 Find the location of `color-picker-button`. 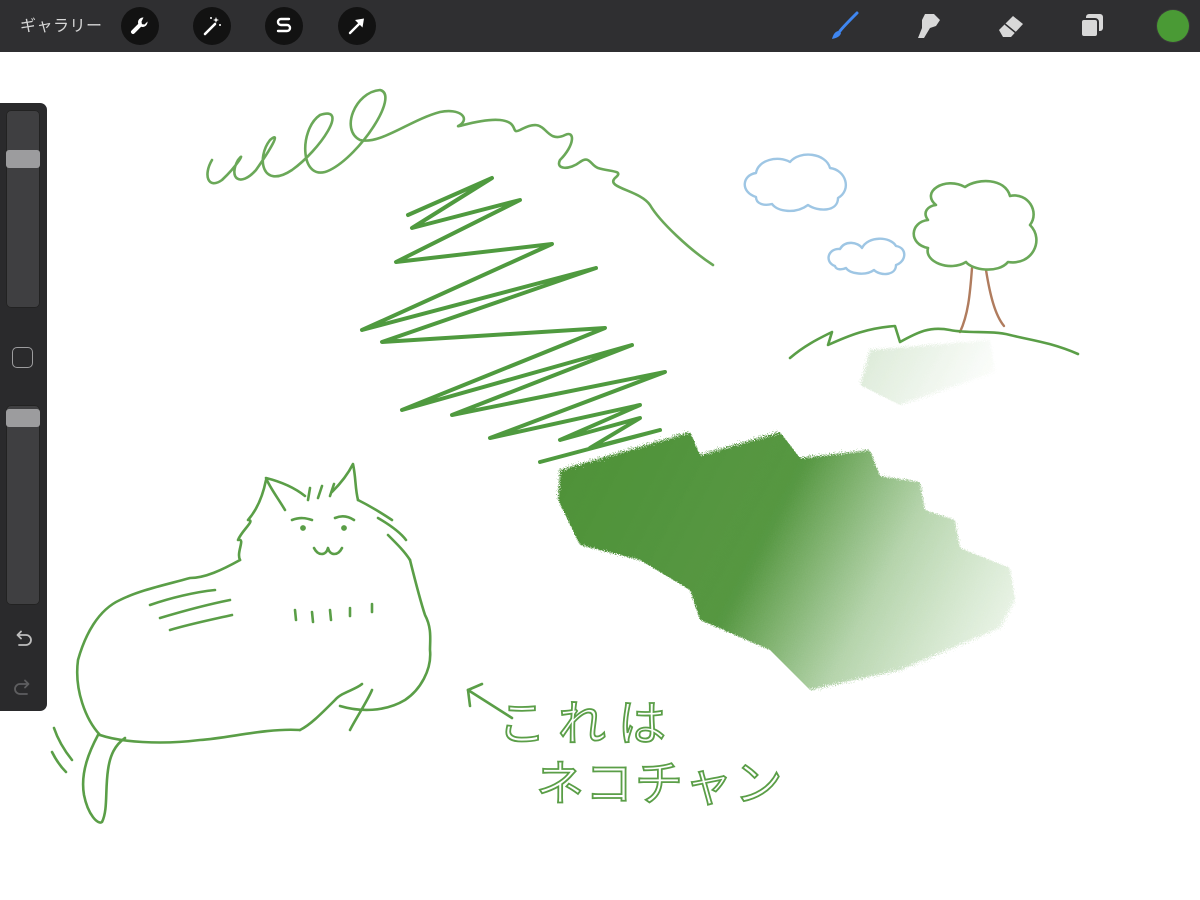

color-picker-button is located at coordinates (1173, 26).